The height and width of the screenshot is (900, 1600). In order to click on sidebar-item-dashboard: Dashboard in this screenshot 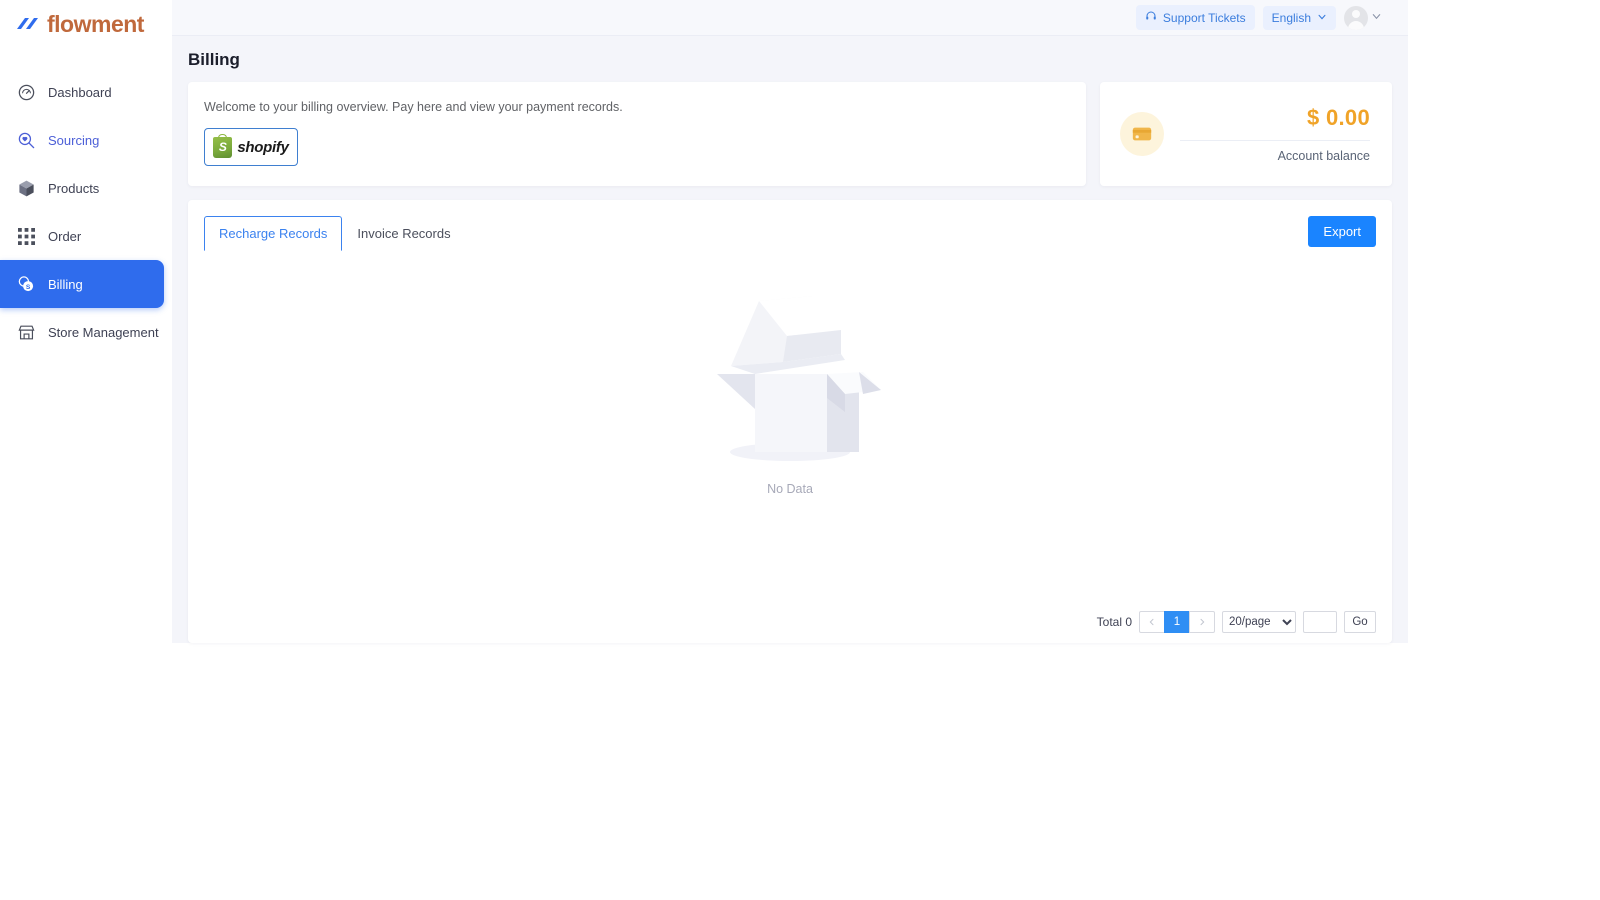, I will do `click(82, 92)`.